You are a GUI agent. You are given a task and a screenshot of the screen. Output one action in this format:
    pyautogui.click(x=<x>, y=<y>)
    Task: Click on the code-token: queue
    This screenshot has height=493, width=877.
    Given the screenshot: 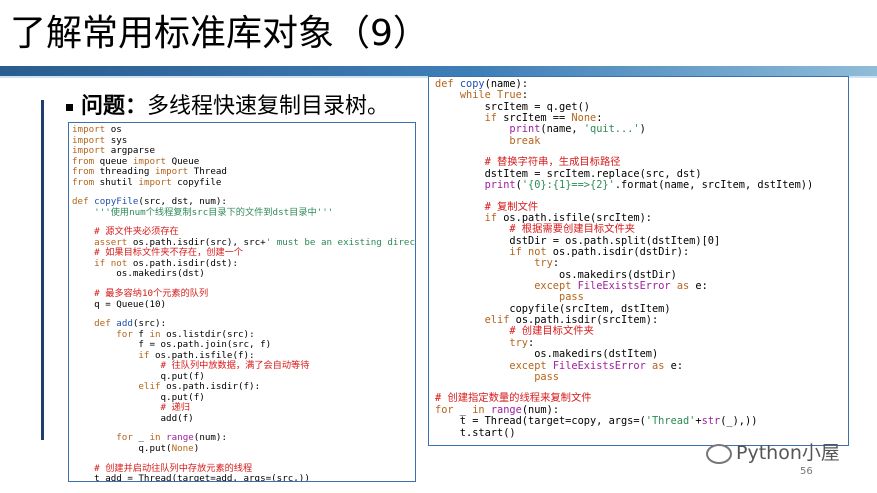 What is the action you would take?
    pyautogui.click(x=113, y=161)
    